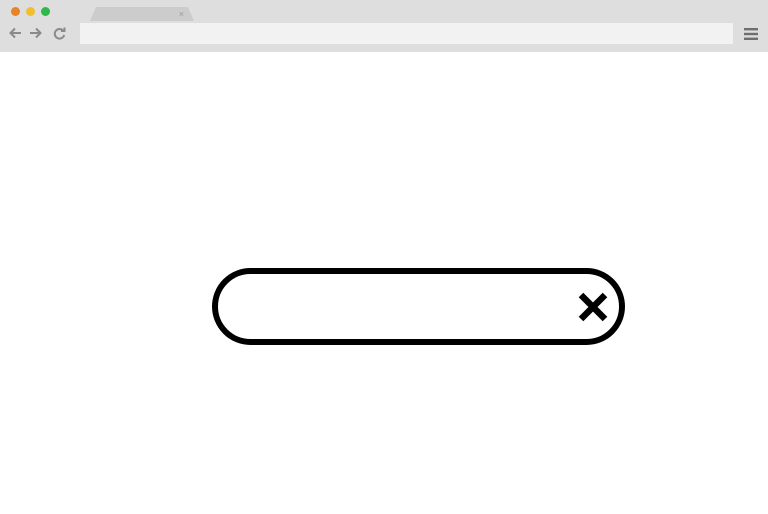 The image size is (768, 514). Describe the element at coordinates (15, 11) in the screenshot. I see `window-close-dot` at that location.